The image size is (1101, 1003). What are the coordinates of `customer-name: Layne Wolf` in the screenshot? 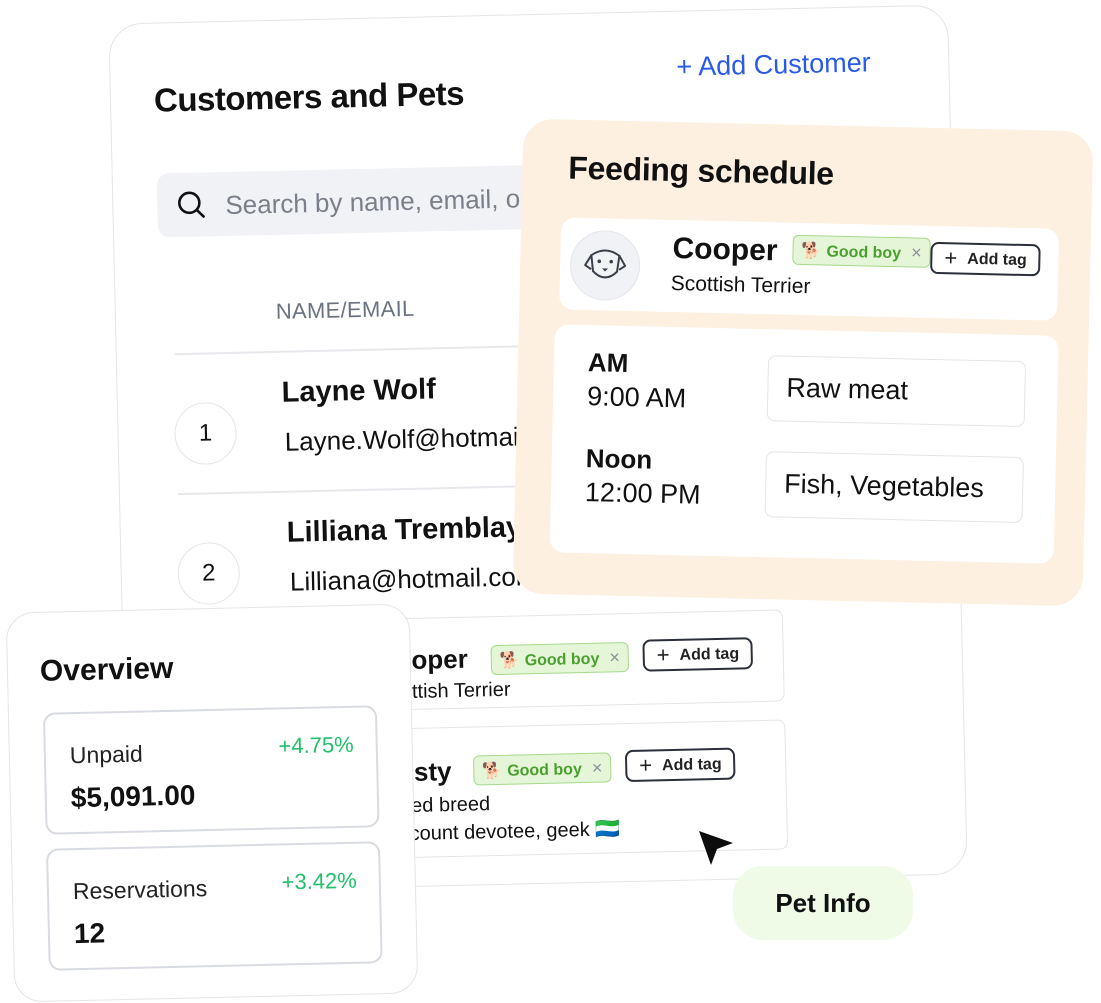 It's located at (358, 391).